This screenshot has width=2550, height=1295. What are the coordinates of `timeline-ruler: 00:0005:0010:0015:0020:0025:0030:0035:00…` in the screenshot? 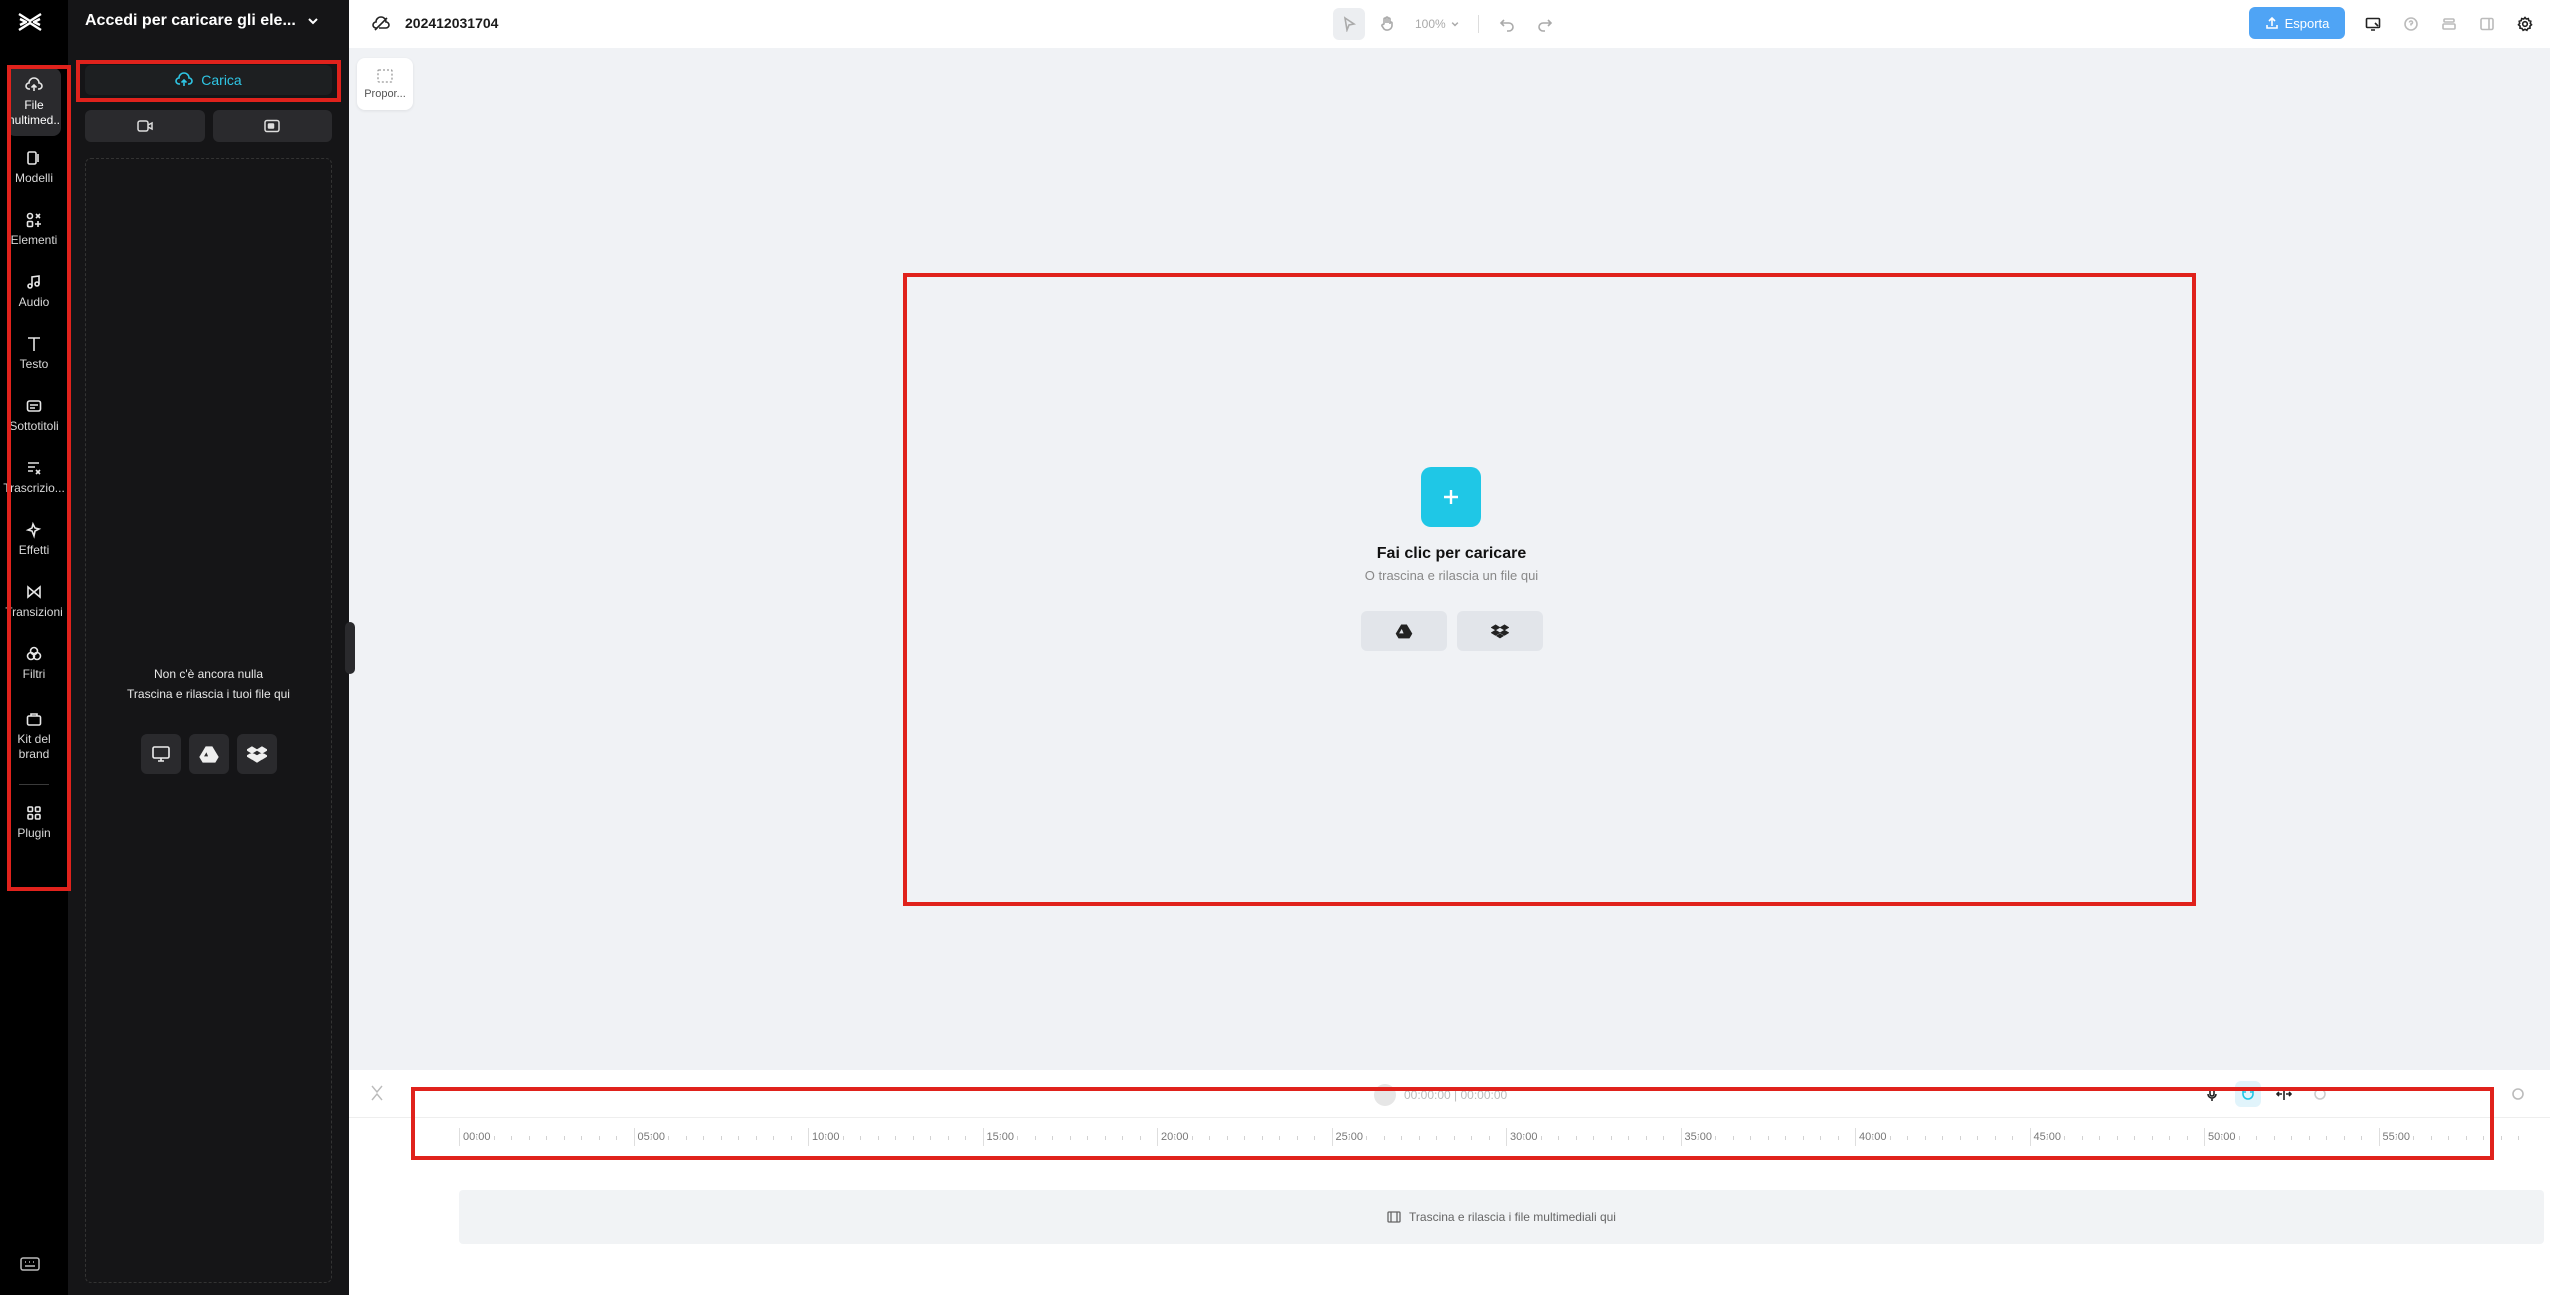 It's located at (1499, 1134).